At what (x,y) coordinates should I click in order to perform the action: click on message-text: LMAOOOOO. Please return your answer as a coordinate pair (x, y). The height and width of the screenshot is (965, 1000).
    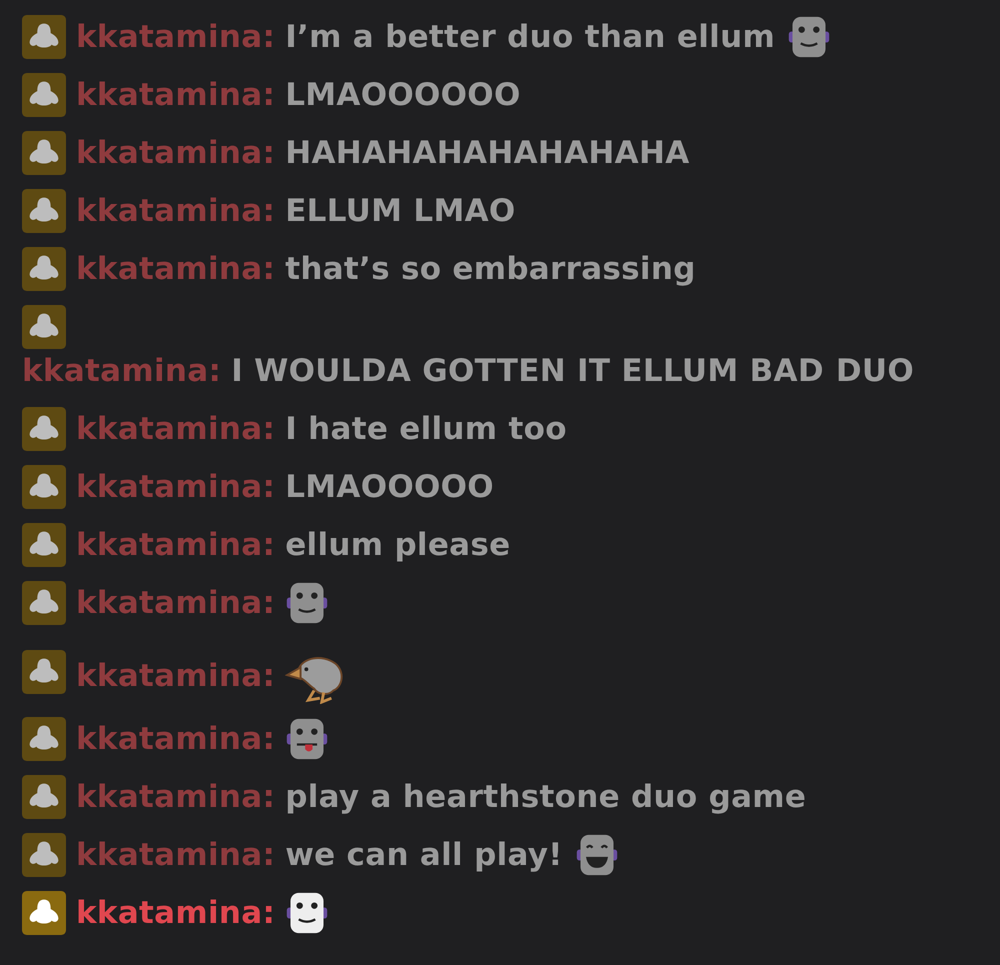
    Looking at the image, I should click on (389, 487).